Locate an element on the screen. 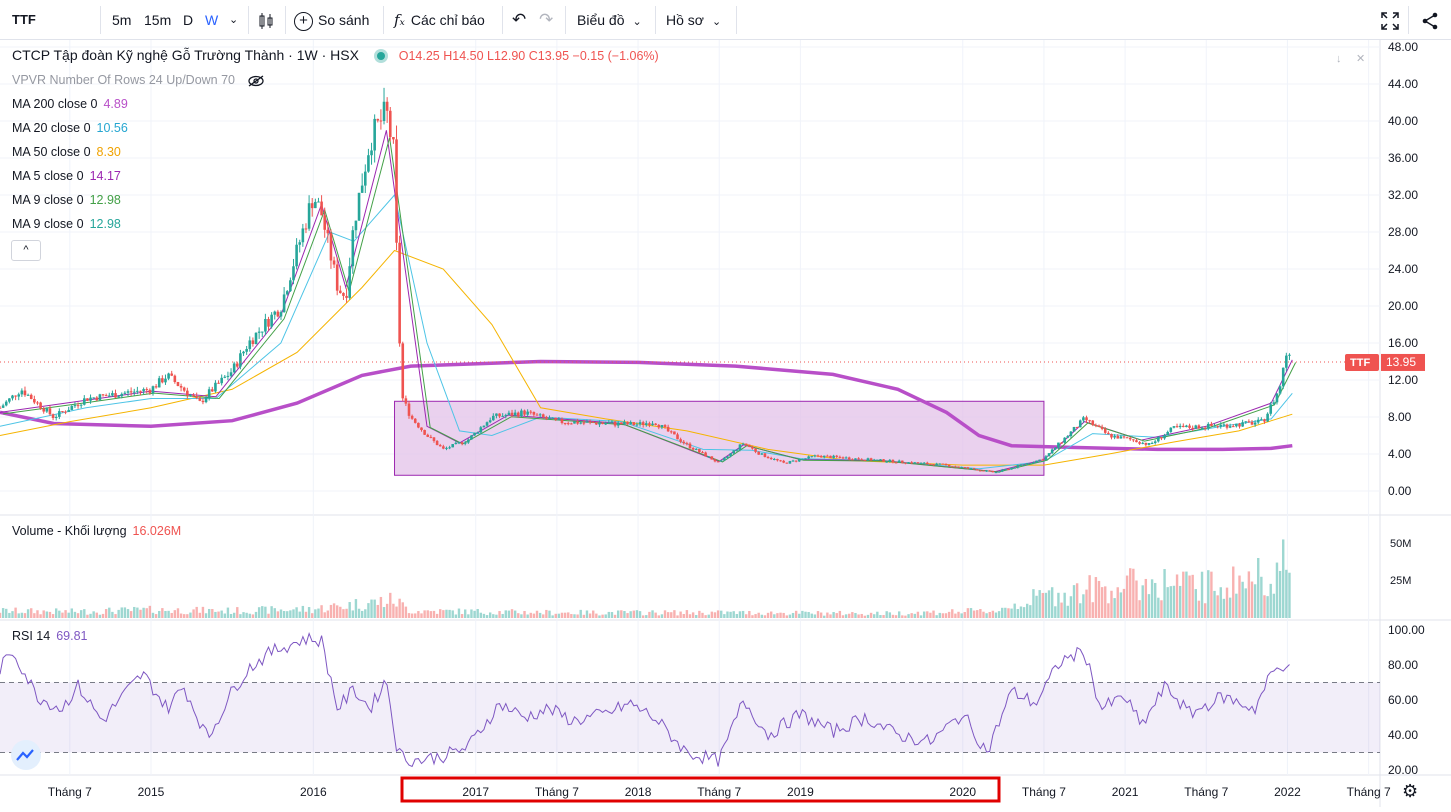 The image size is (1451, 812). price-tick-label: 0.00 is located at coordinates (1400, 491).